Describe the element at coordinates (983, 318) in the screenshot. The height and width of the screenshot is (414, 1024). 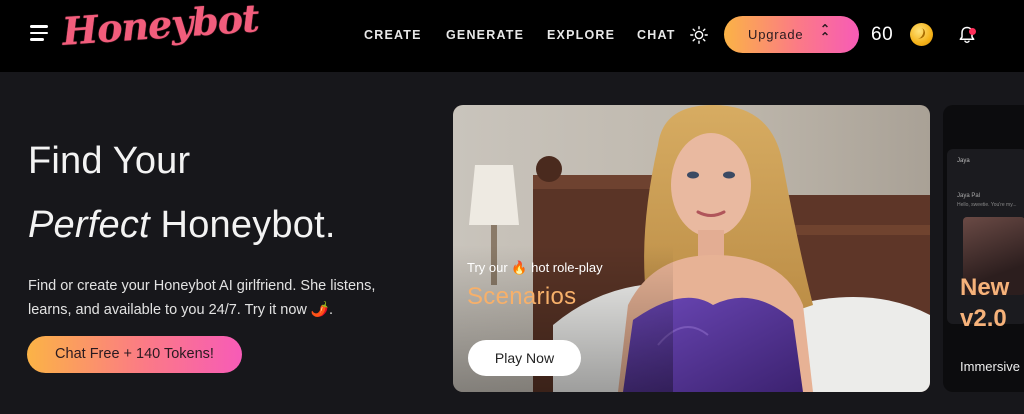
I see `new-version-line2: v2.0` at that location.